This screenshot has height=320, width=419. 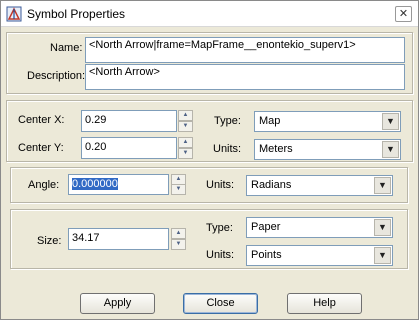 I want to click on angle-spinner: ▲ ▼, so click(x=178, y=184).